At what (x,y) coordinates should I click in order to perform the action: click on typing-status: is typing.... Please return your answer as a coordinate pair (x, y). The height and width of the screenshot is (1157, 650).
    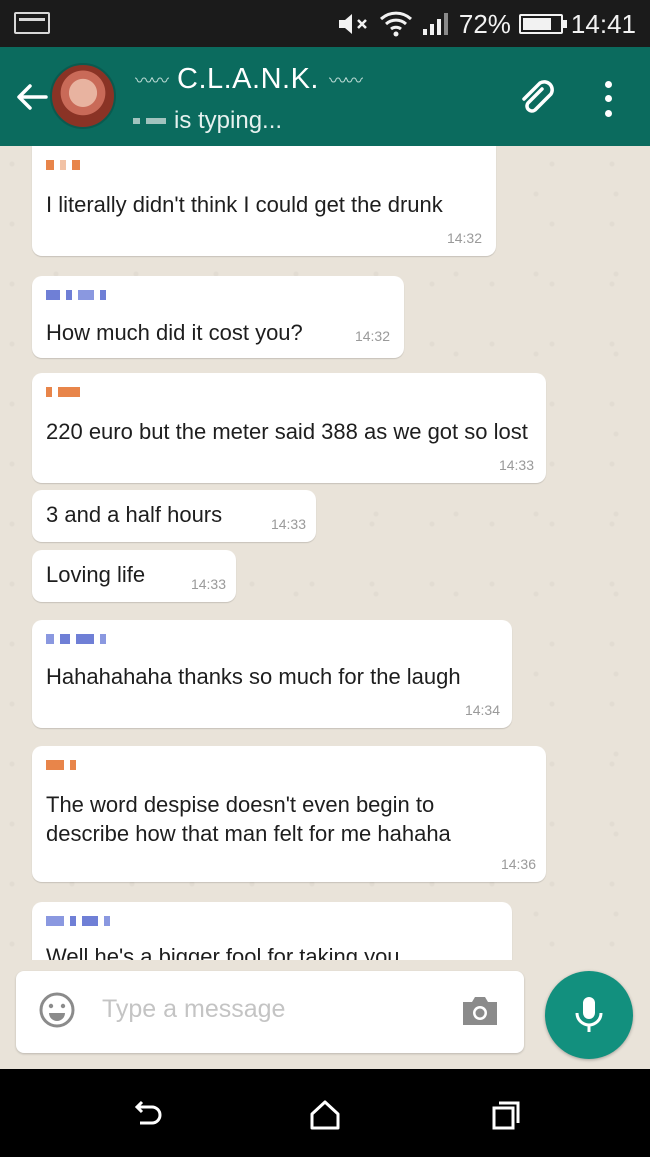
    Looking at the image, I should click on (228, 120).